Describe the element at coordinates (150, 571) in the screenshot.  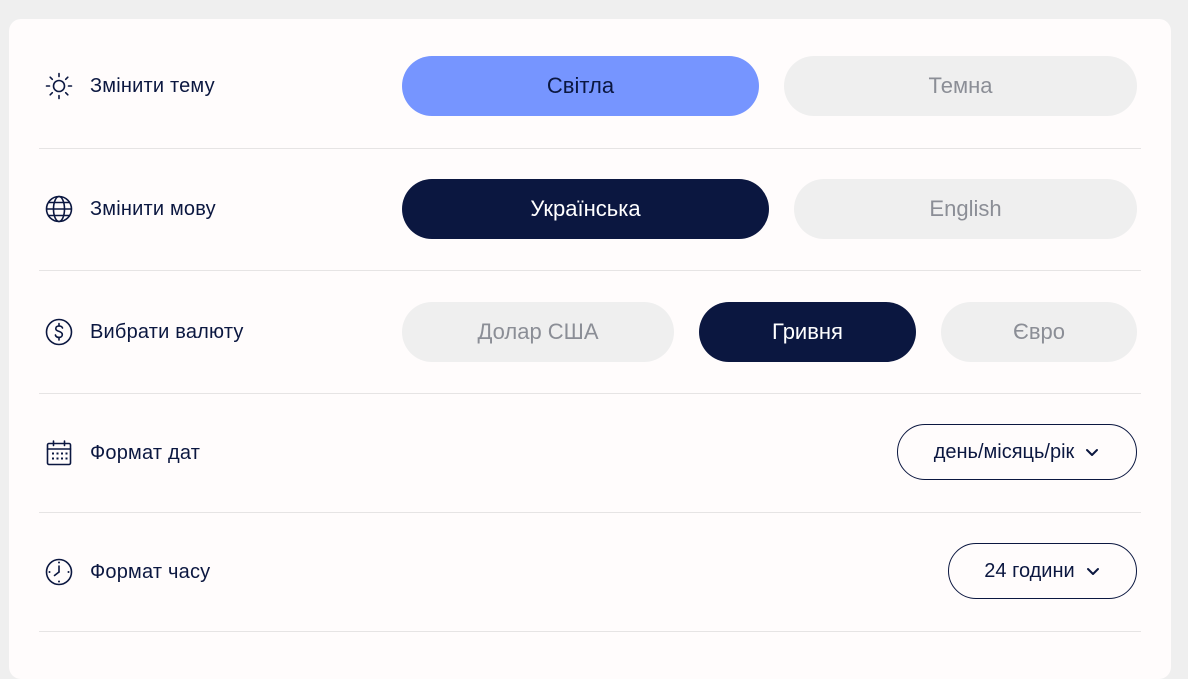
I see `time-format-label: Формат часу` at that location.